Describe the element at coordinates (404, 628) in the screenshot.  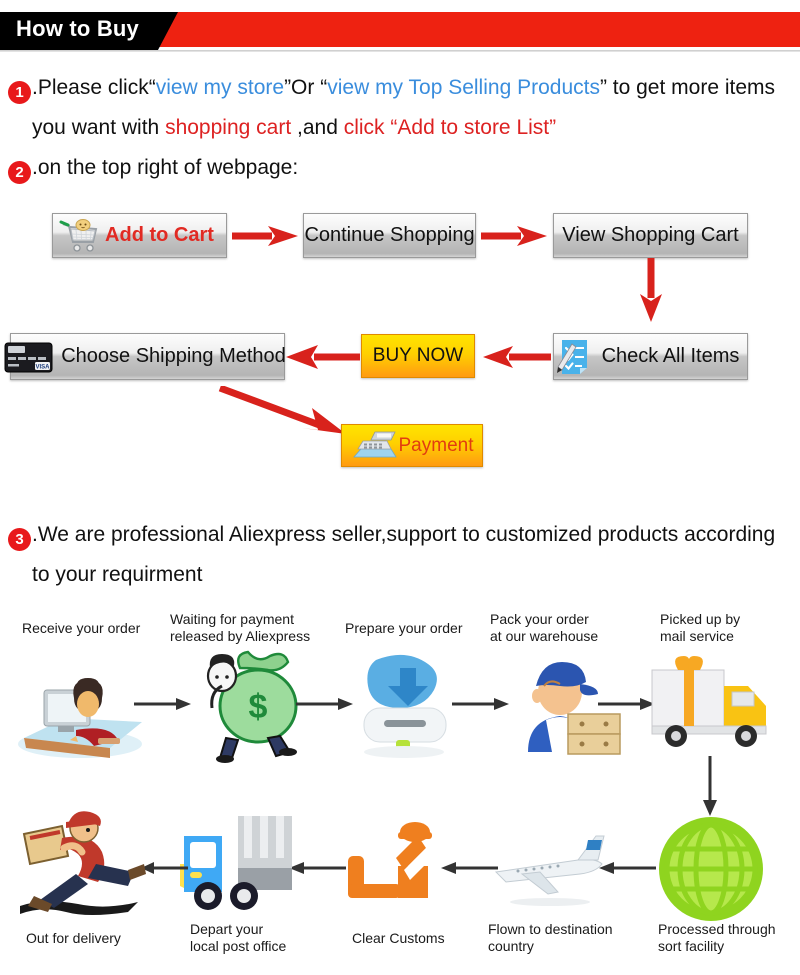
I see `process-label-prepare-order: Prepare your order` at that location.